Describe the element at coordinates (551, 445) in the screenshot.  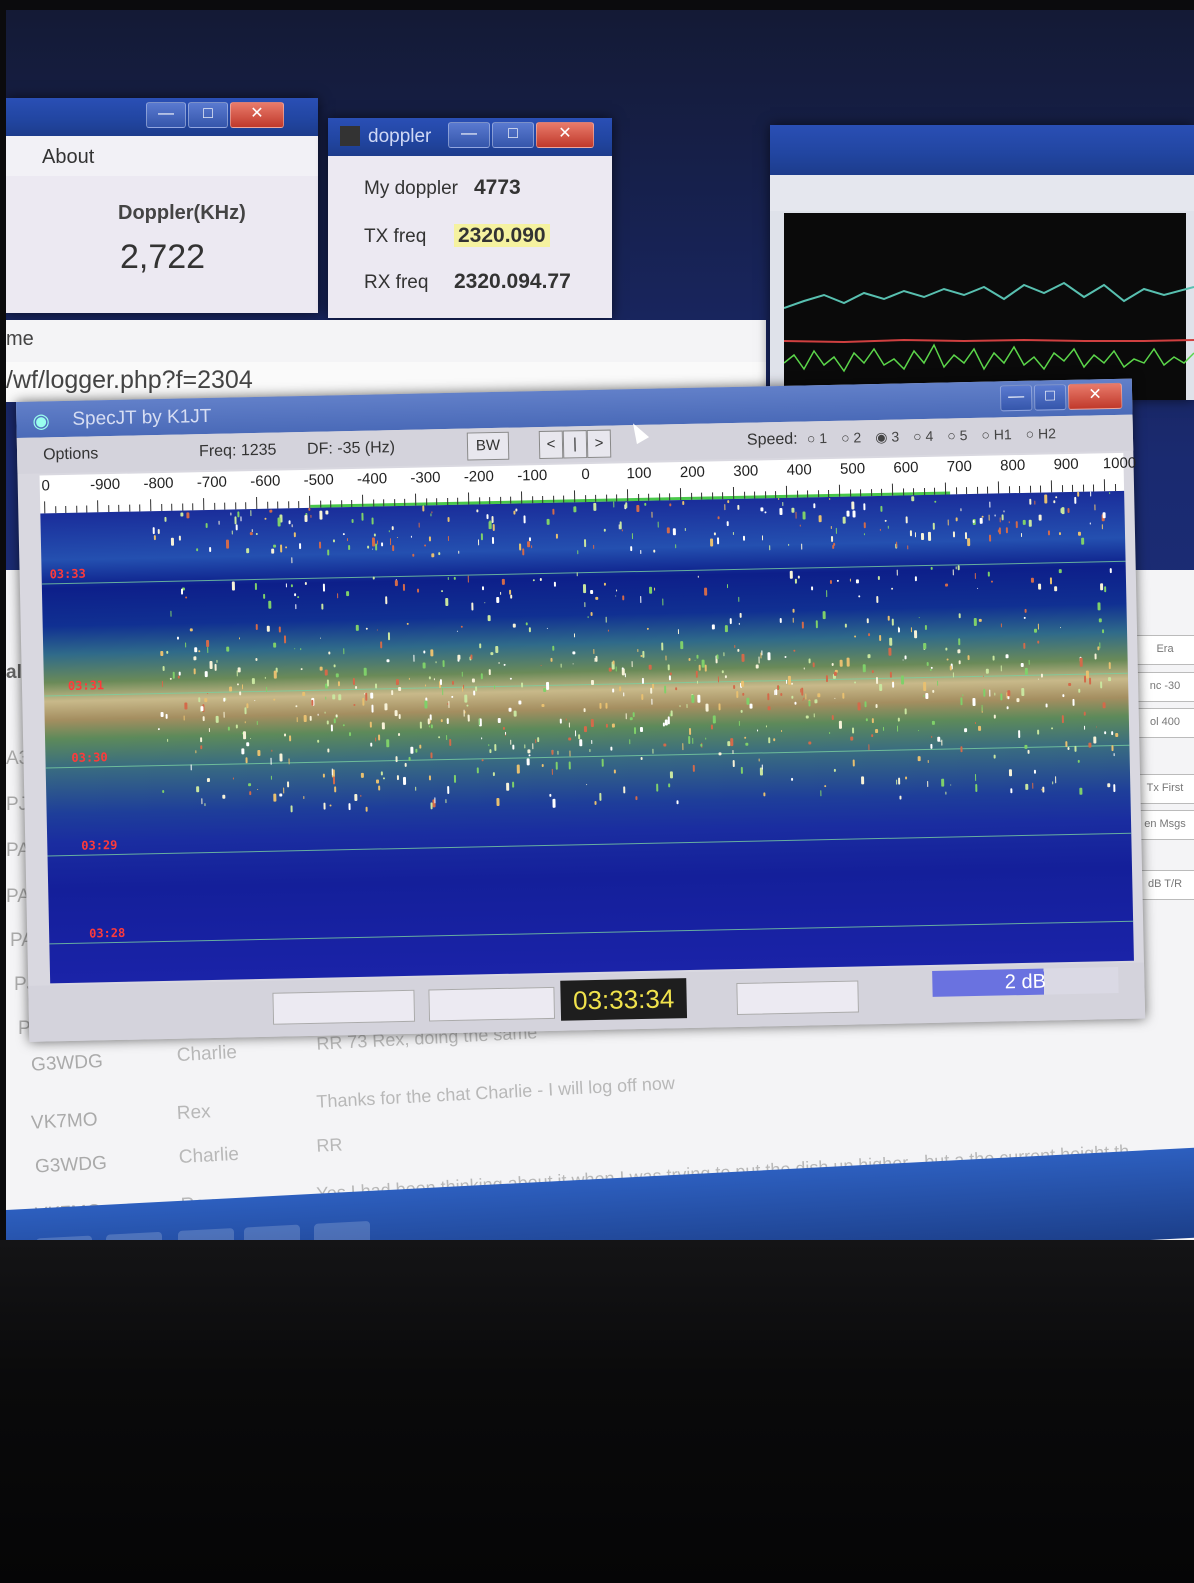
I see `prev-button: <` at that location.